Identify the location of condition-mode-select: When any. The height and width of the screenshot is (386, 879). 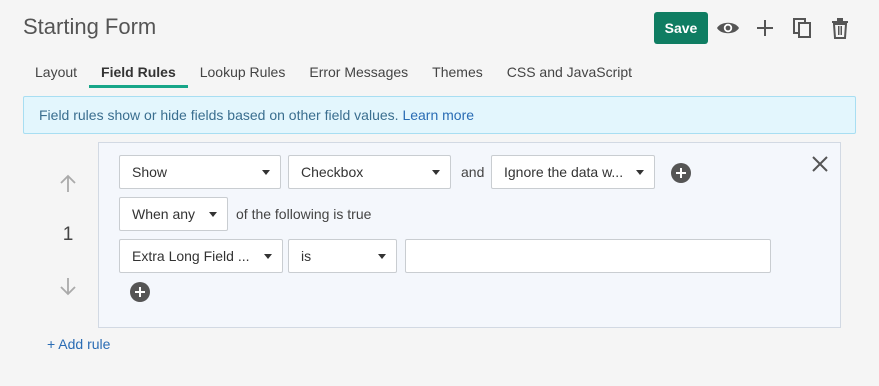
(173, 214).